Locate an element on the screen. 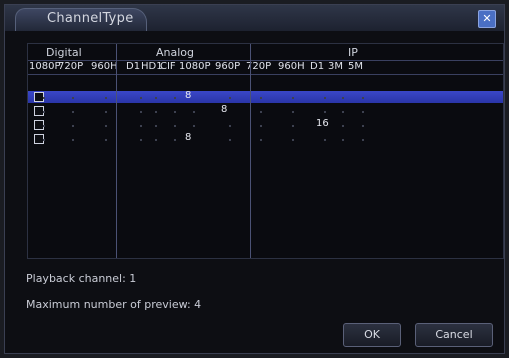 The height and width of the screenshot is (358, 509). max-preview-text: Maximum number of preview: 4 is located at coordinates (114, 304).